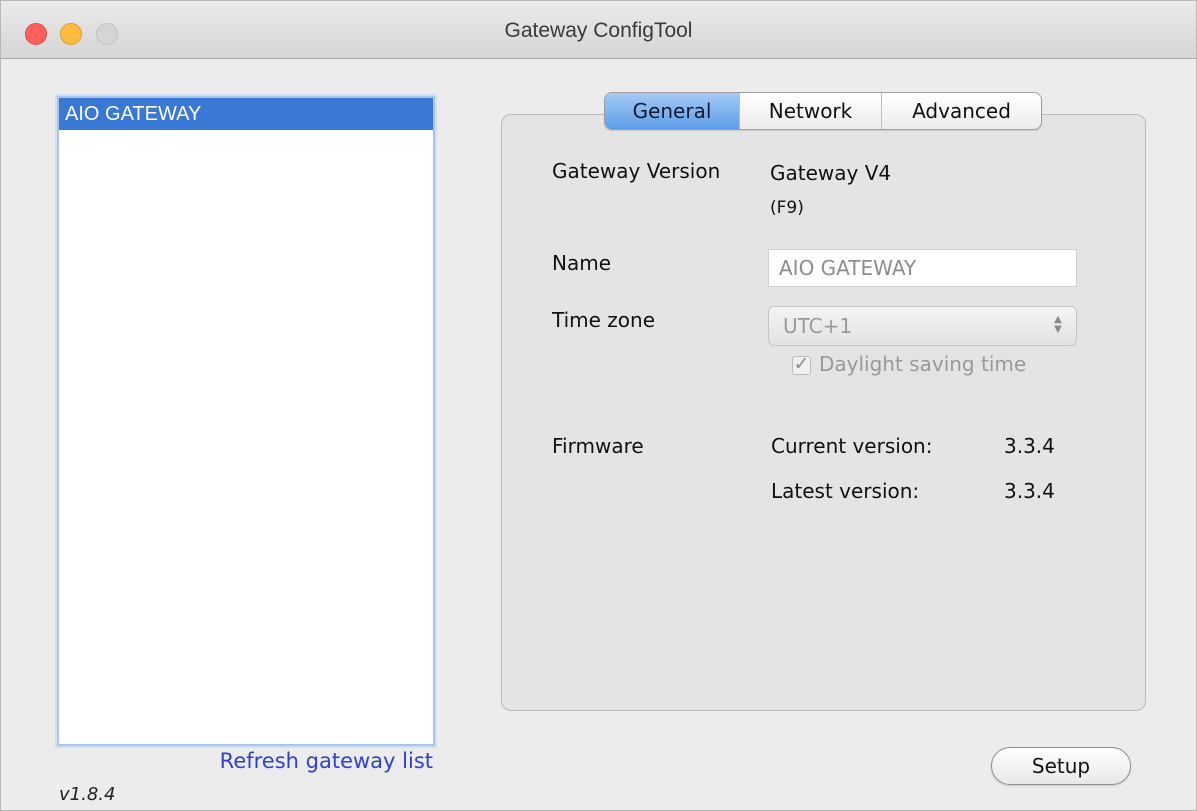 This screenshot has width=1197, height=811. What do you see at coordinates (582, 263) in the screenshot?
I see `name-label: Name` at bounding box center [582, 263].